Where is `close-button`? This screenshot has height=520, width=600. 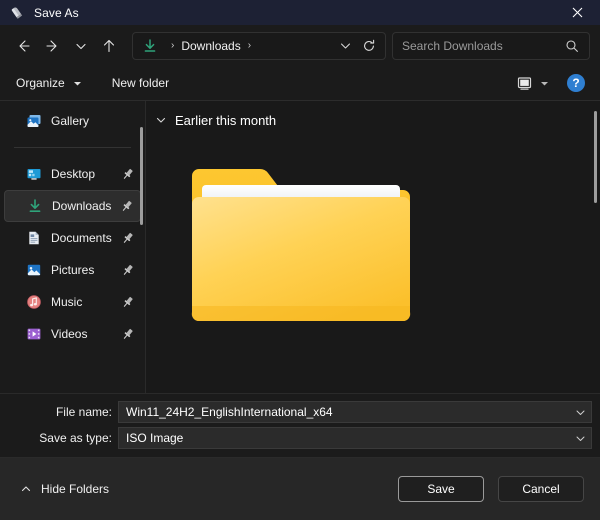
close-button is located at coordinates (577, 12).